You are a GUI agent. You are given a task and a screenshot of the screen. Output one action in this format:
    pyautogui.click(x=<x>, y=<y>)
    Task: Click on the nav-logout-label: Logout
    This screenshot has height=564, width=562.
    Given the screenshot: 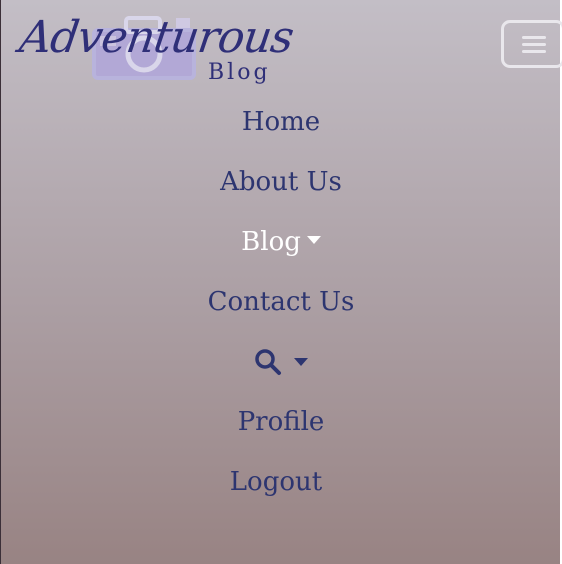 What is the action you would take?
    pyautogui.click(x=276, y=482)
    